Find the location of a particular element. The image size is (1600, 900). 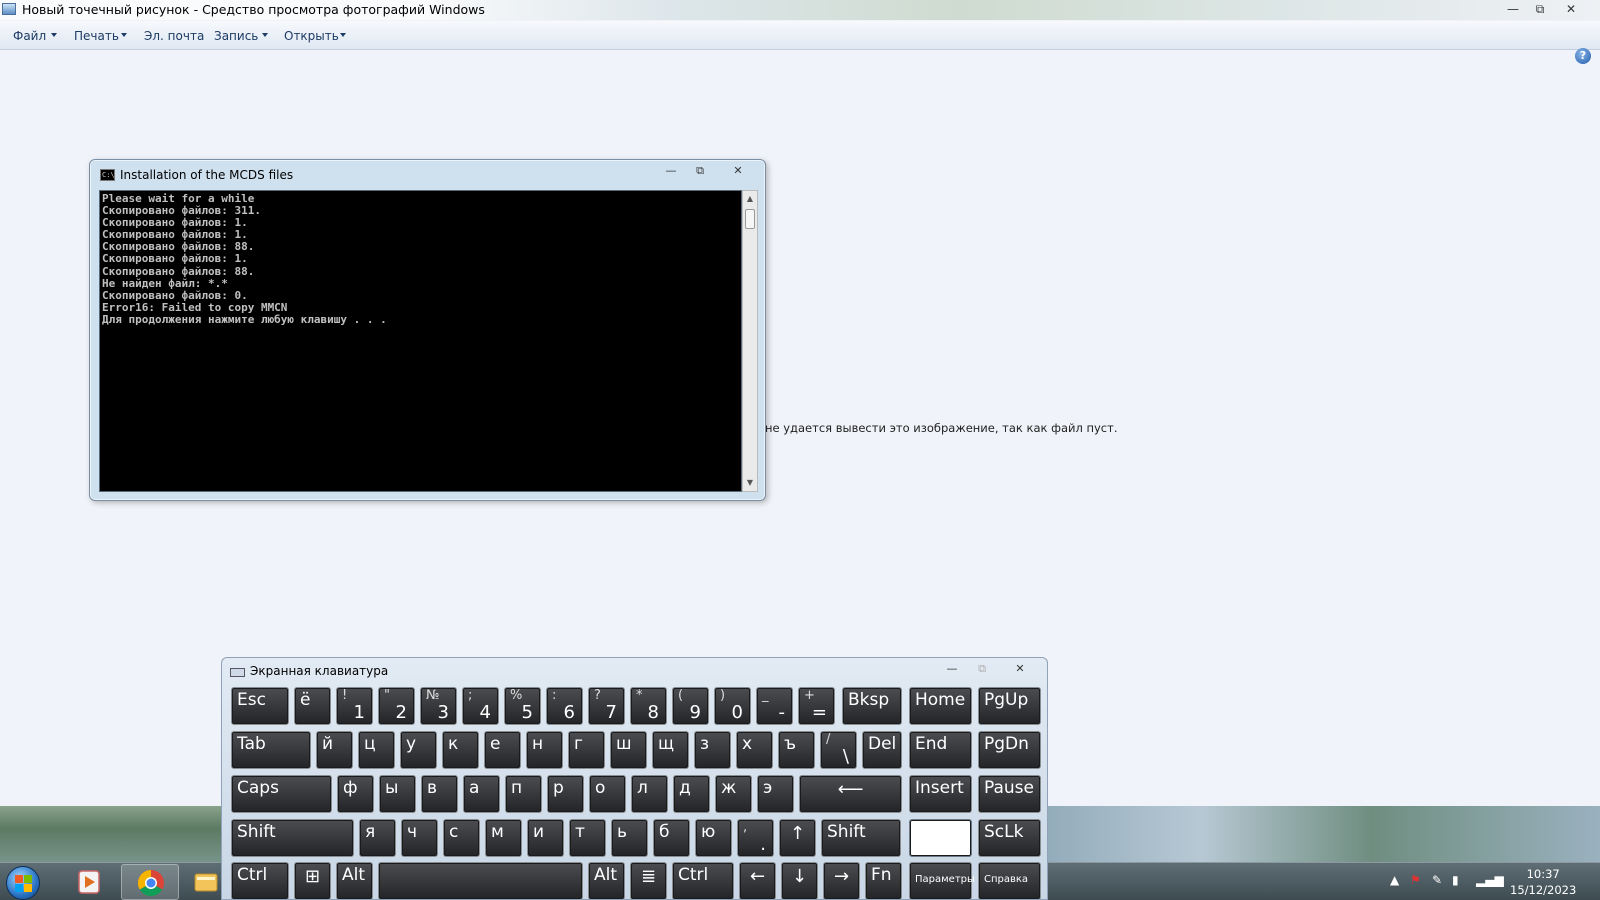

key-й: й is located at coordinates (334, 750).